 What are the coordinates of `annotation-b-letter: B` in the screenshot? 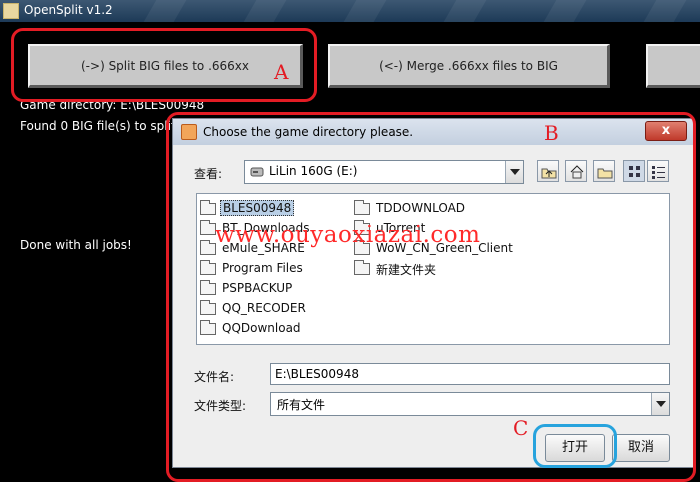 It's located at (551, 133).